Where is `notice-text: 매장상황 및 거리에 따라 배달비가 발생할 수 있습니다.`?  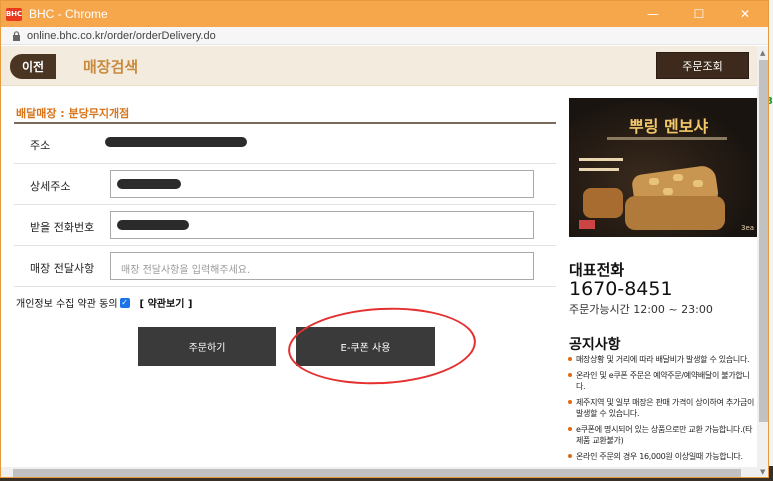
notice-text: 매장상황 및 거리에 따라 배달비가 발생할 수 있습니다. is located at coordinates (663, 359).